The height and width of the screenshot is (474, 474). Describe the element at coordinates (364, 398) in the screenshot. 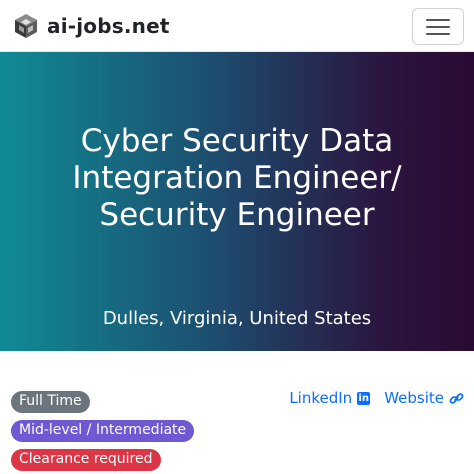

I see `linkedin-icon: in` at that location.